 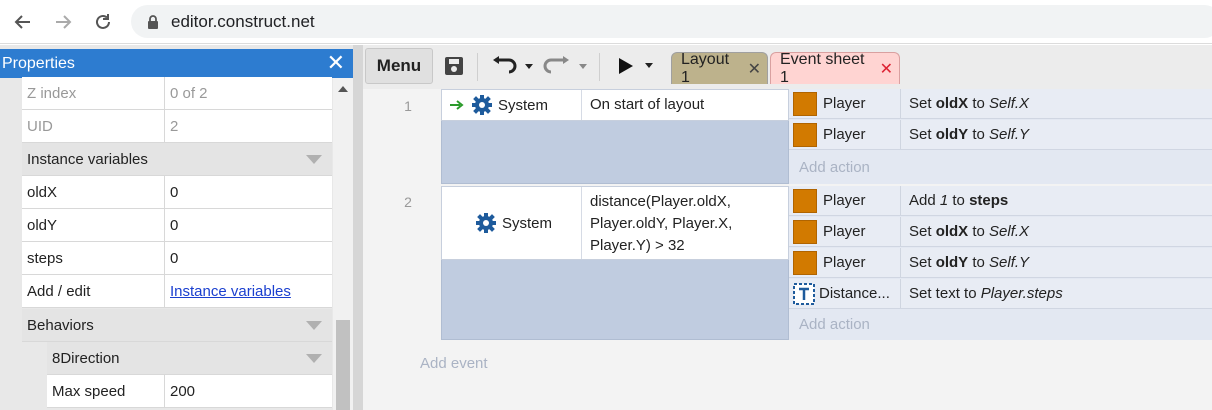 What do you see at coordinates (969, 103) in the screenshot?
I see `action-text: Set oldX to Self.X` at bounding box center [969, 103].